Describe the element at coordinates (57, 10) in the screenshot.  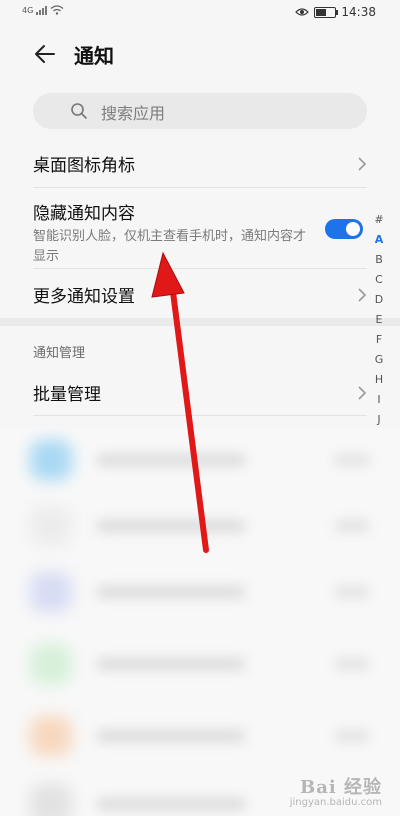
I see `wifi-icon` at that location.